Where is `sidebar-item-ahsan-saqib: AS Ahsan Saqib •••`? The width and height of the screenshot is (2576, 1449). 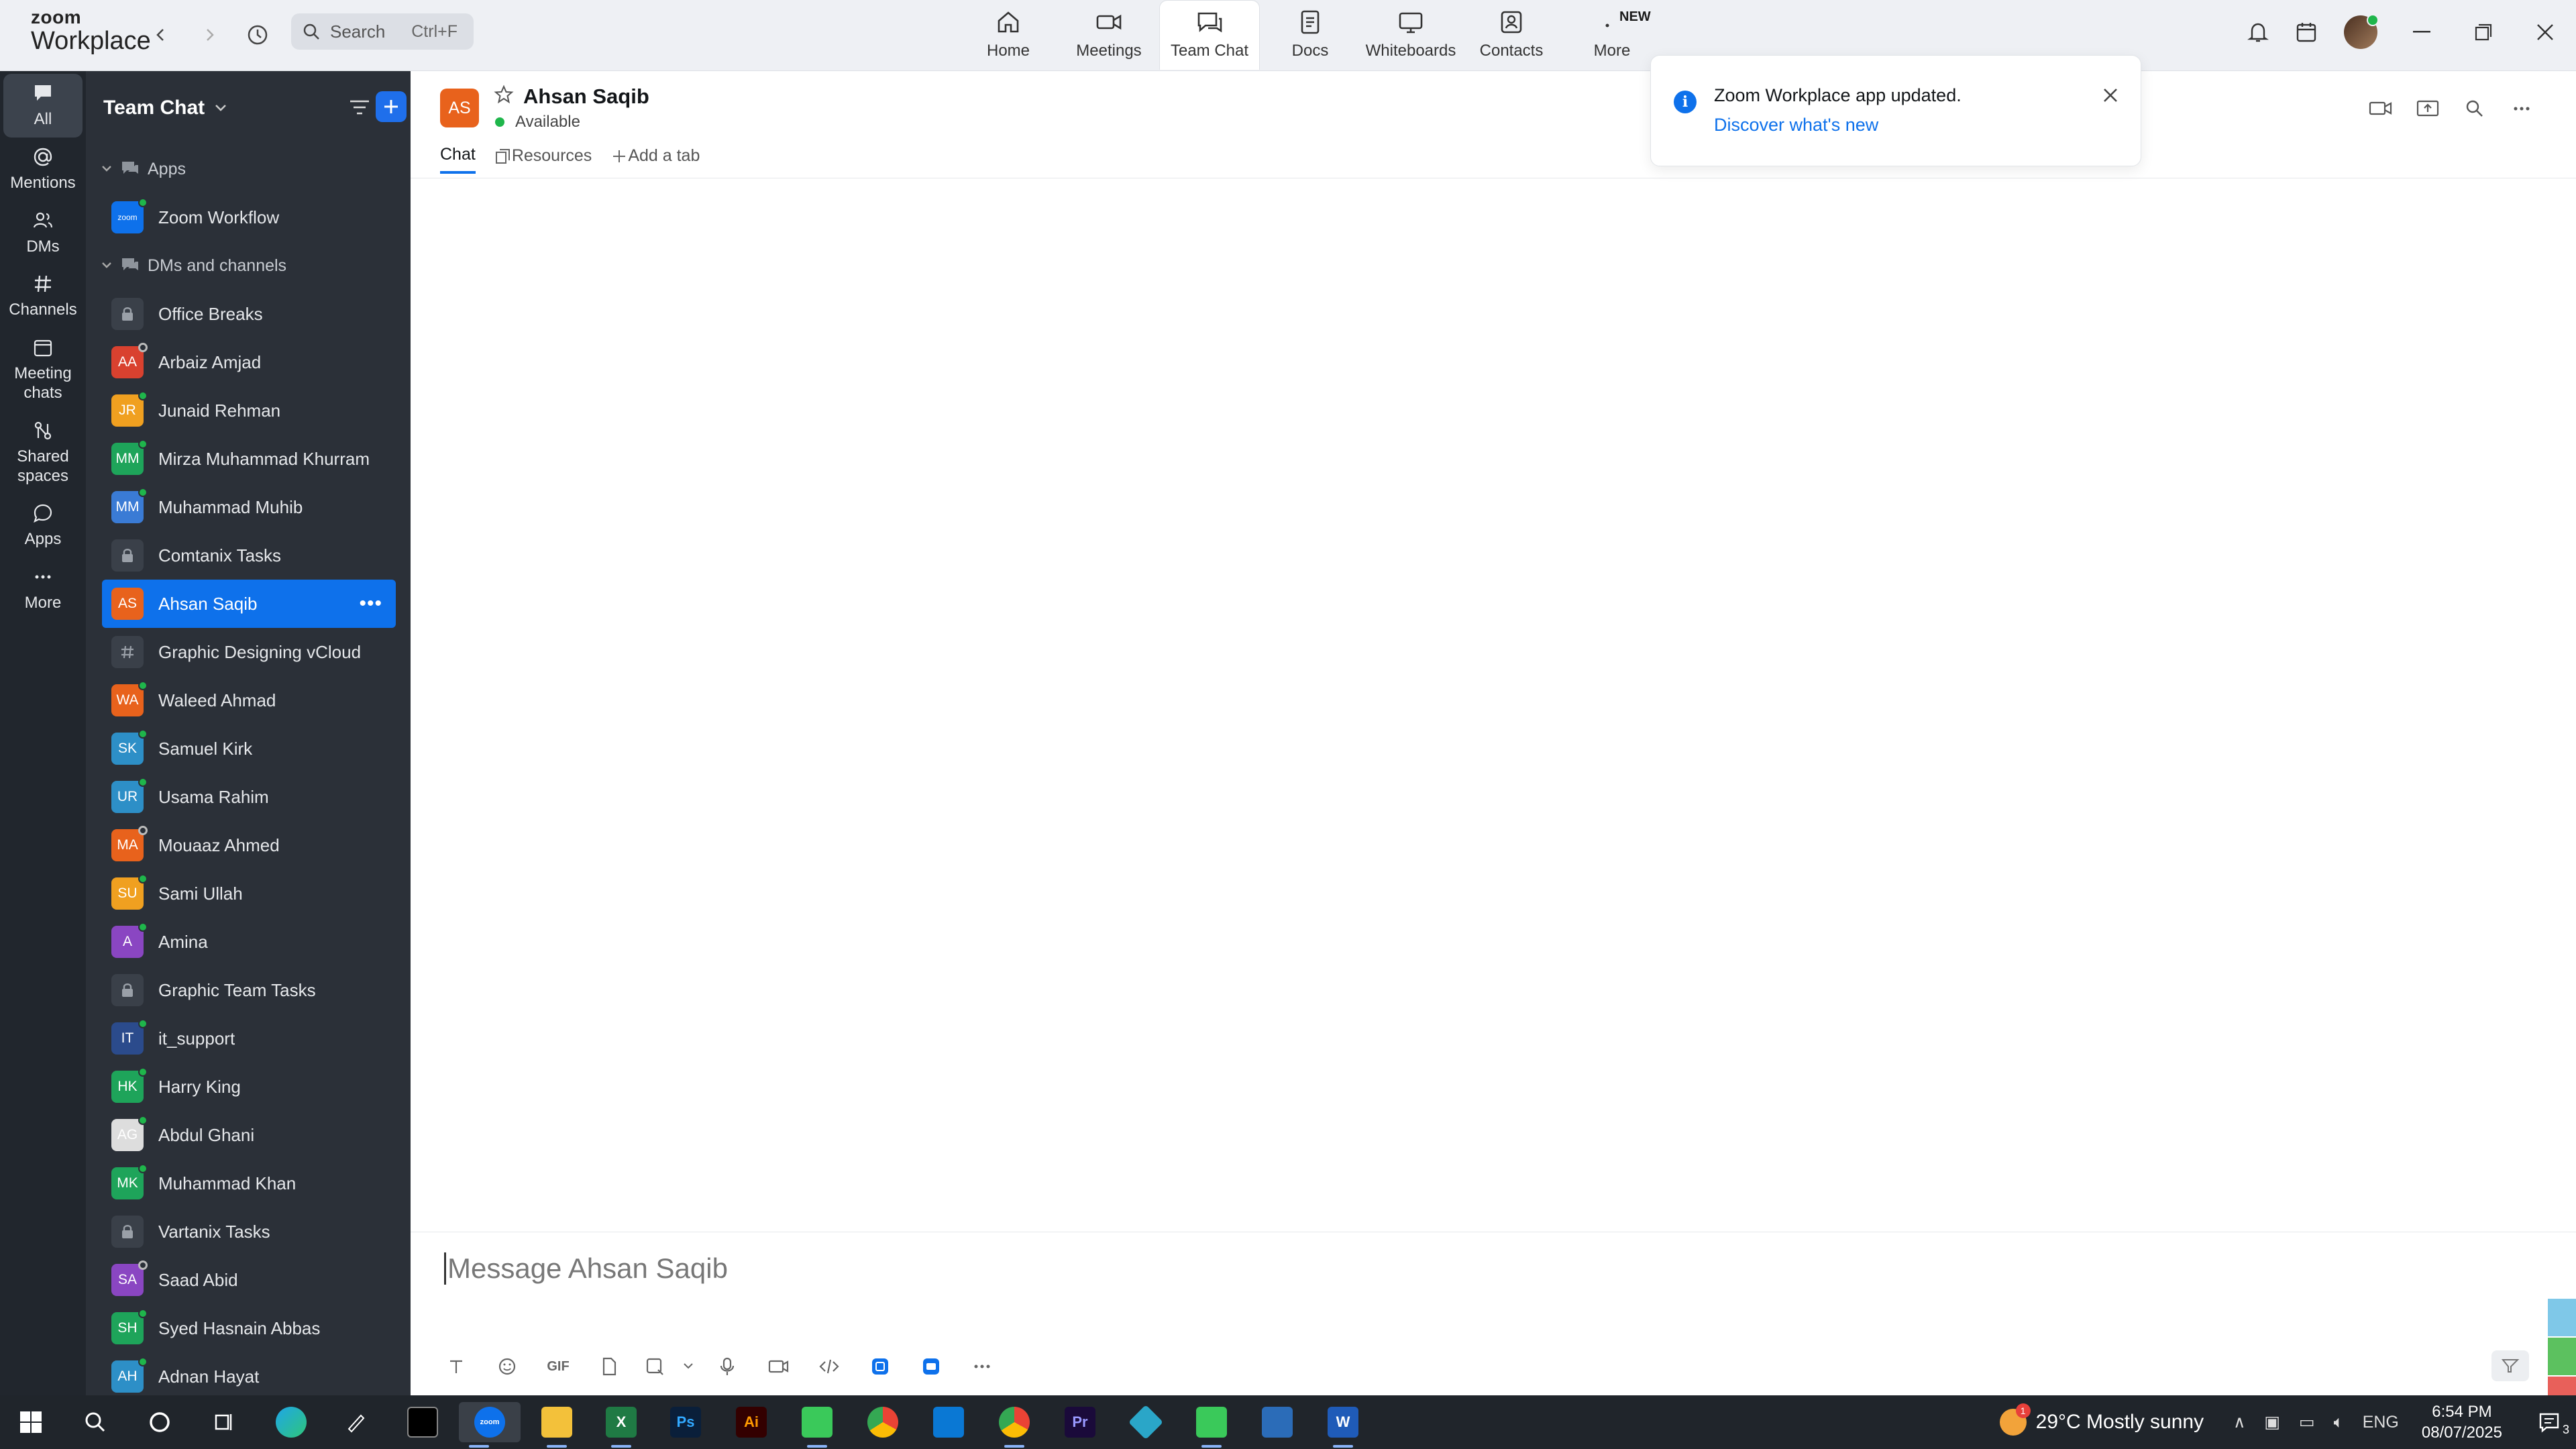 sidebar-item-ahsan-saqib: AS Ahsan Saqib ••• is located at coordinates (249, 604).